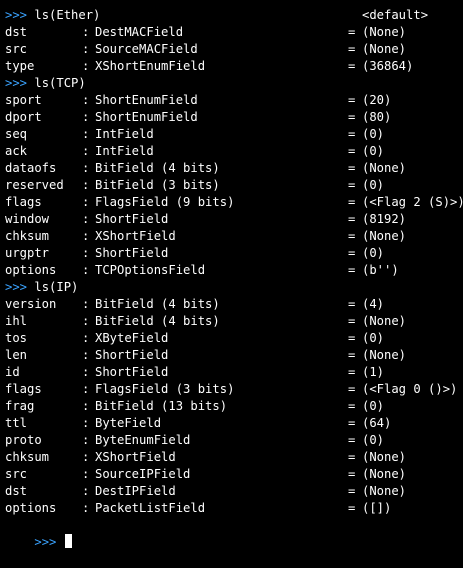 This screenshot has width=463, height=568. I want to click on field-name: ihl, so click(16, 321).